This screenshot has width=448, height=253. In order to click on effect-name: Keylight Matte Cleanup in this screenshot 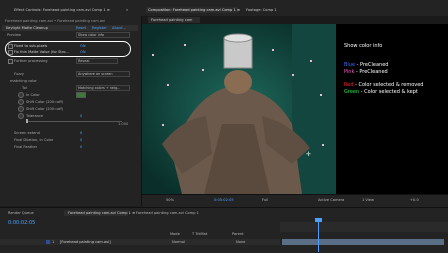, I will do `click(27, 28)`.